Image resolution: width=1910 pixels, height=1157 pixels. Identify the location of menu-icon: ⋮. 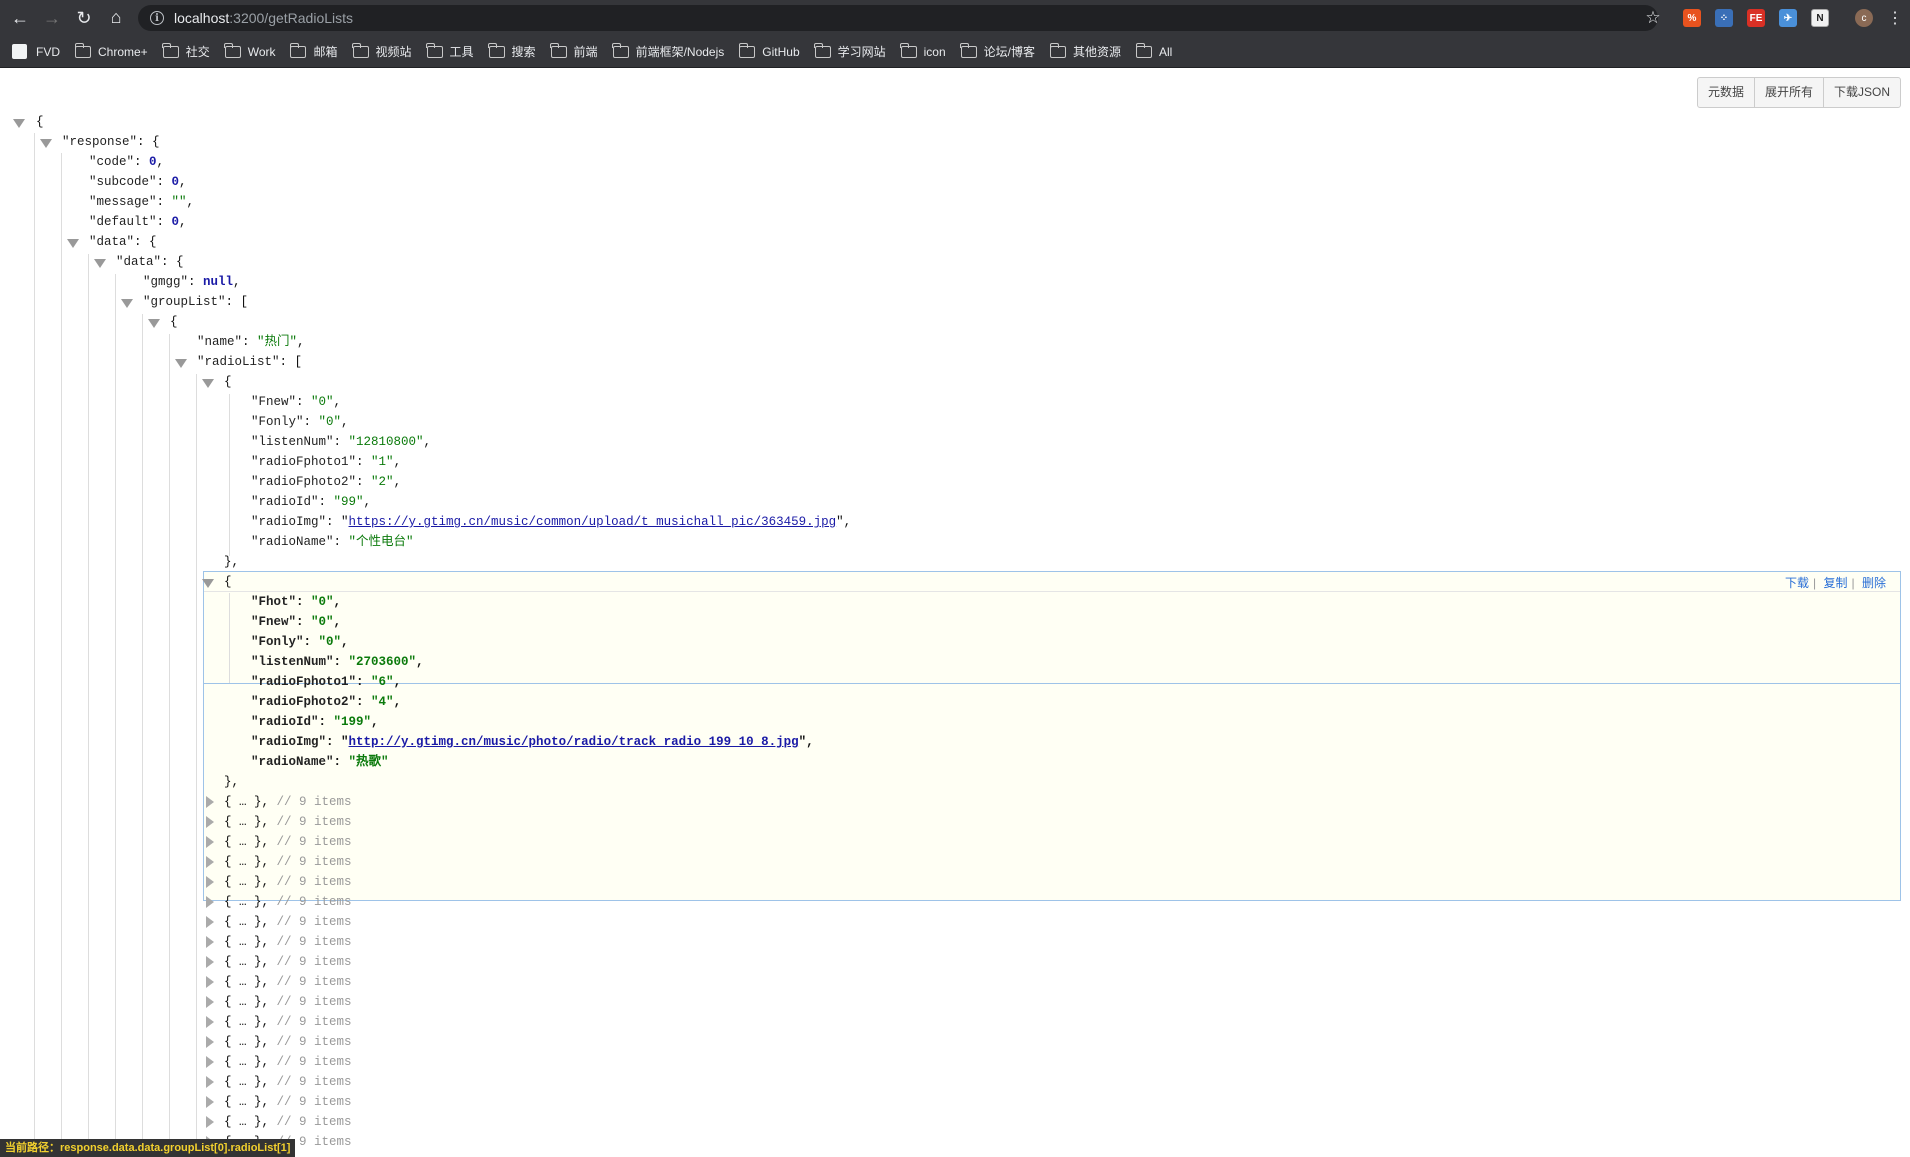
(1895, 18).